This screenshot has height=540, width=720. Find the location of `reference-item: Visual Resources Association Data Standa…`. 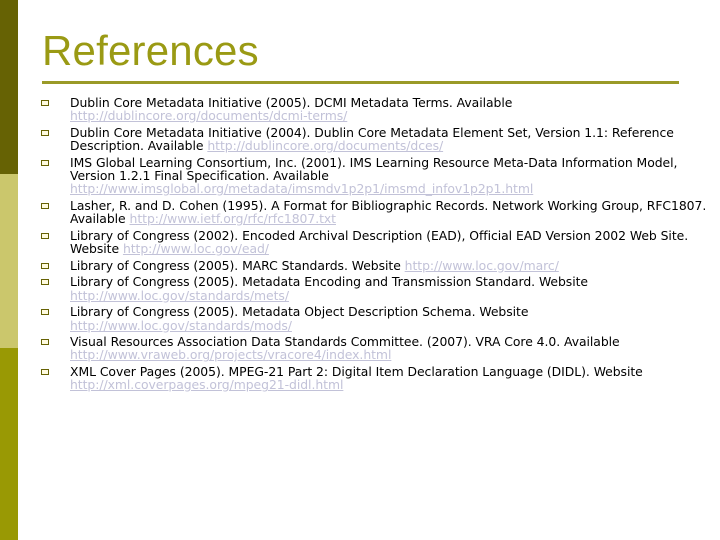

reference-item: Visual Resources Association Data Standa… is located at coordinates (375, 348).